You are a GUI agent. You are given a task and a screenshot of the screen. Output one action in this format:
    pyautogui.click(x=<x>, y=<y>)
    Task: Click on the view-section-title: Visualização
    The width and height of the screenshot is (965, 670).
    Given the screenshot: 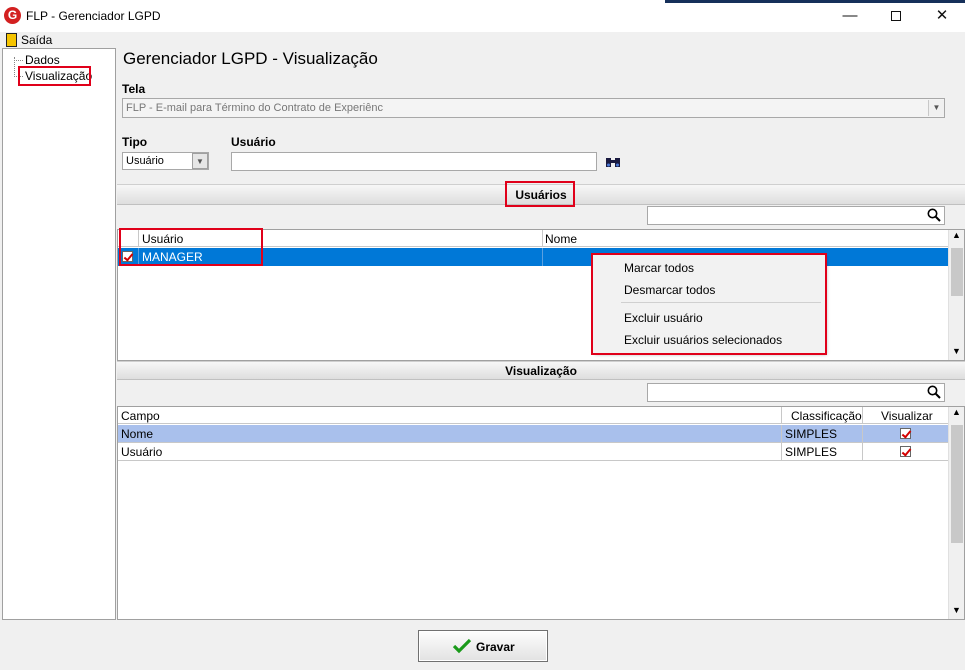 What is the action you would take?
    pyautogui.click(x=541, y=371)
    